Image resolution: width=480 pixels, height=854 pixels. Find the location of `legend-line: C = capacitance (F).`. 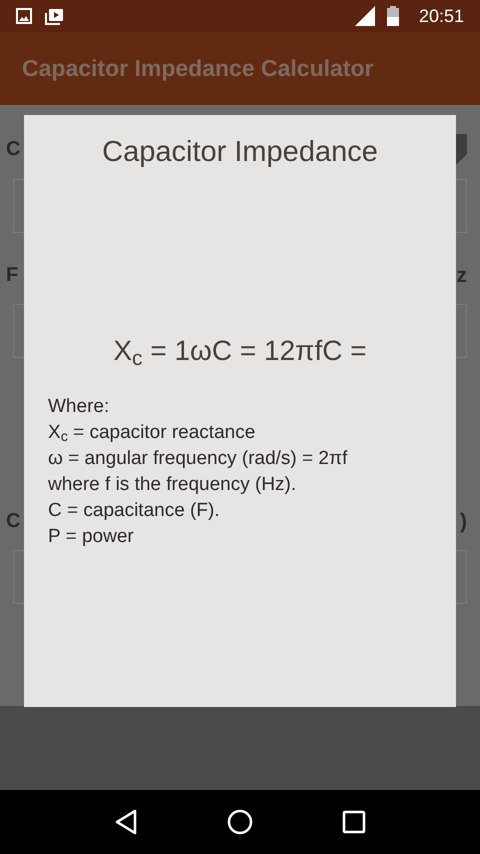

legend-line: C = capacitance (F). is located at coordinates (134, 510).